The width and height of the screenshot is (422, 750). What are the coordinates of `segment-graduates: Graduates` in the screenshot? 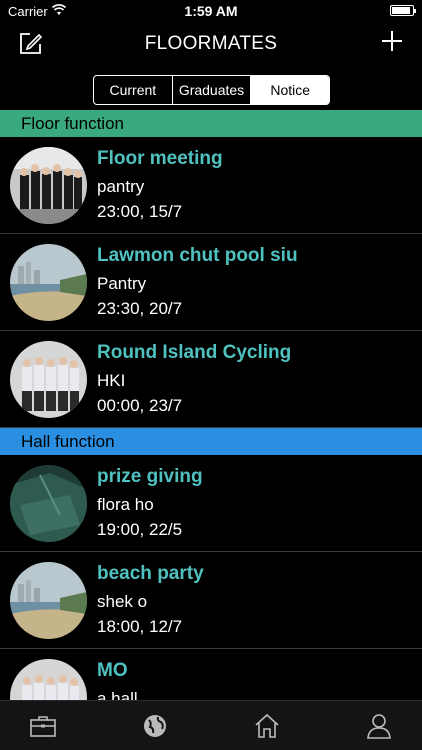 It's located at (212, 90).